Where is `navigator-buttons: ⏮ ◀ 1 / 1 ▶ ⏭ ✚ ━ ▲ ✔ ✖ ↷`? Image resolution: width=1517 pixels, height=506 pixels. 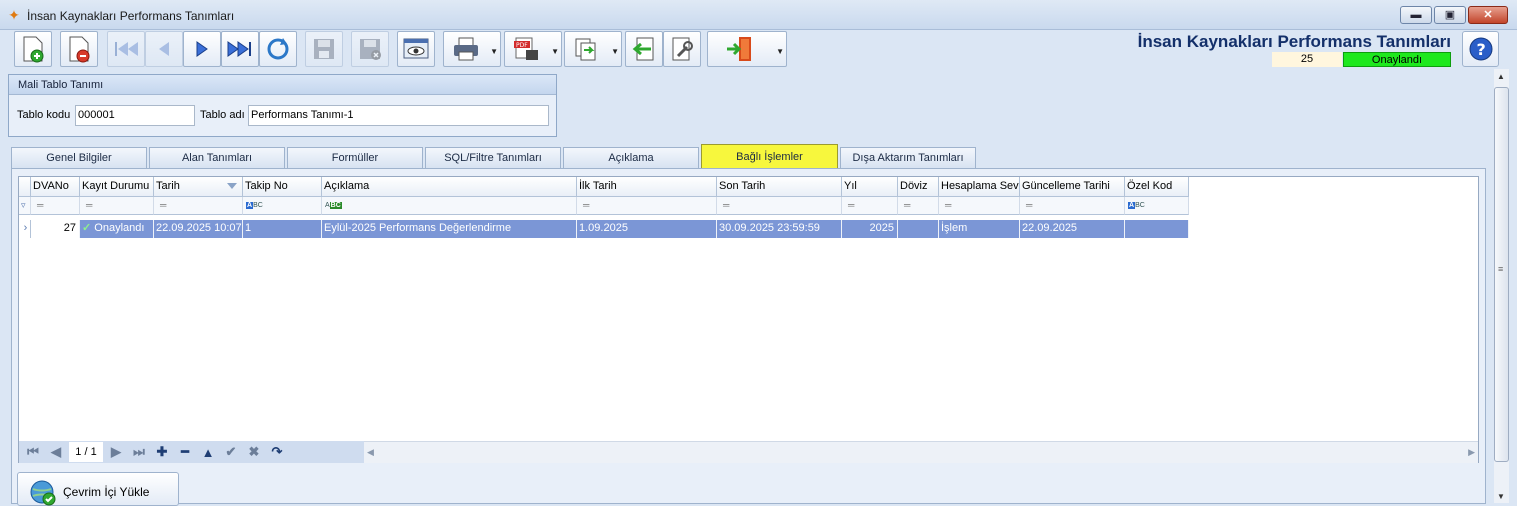
navigator-buttons: ⏮ ◀ 1 / 1 ▶ ⏭ ✚ ━ ▲ ✔ ✖ ↷ is located at coordinates (191, 452).